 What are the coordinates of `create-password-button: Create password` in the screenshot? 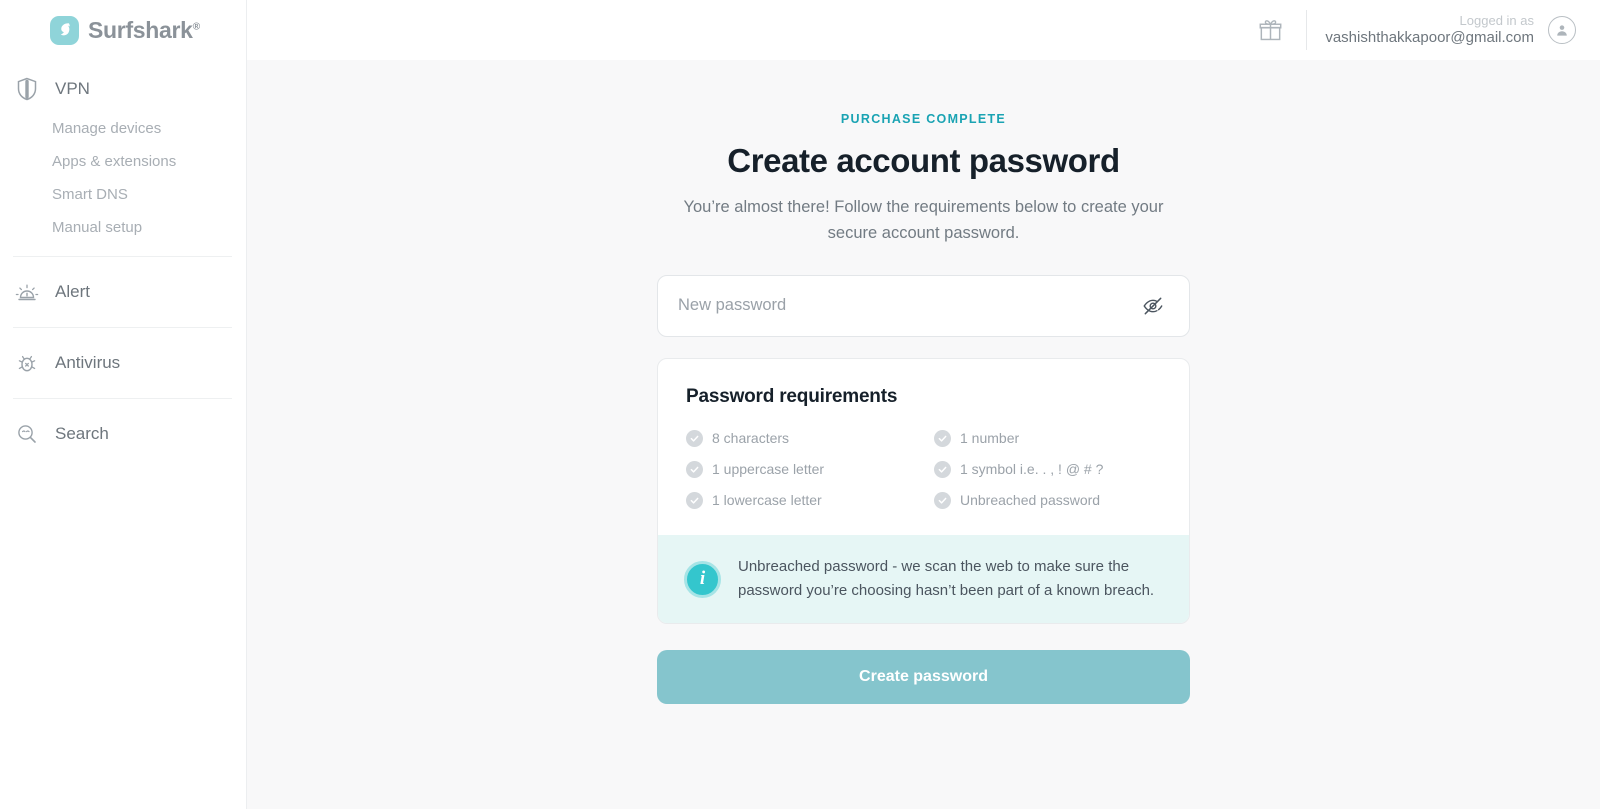 It's located at (923, 677).